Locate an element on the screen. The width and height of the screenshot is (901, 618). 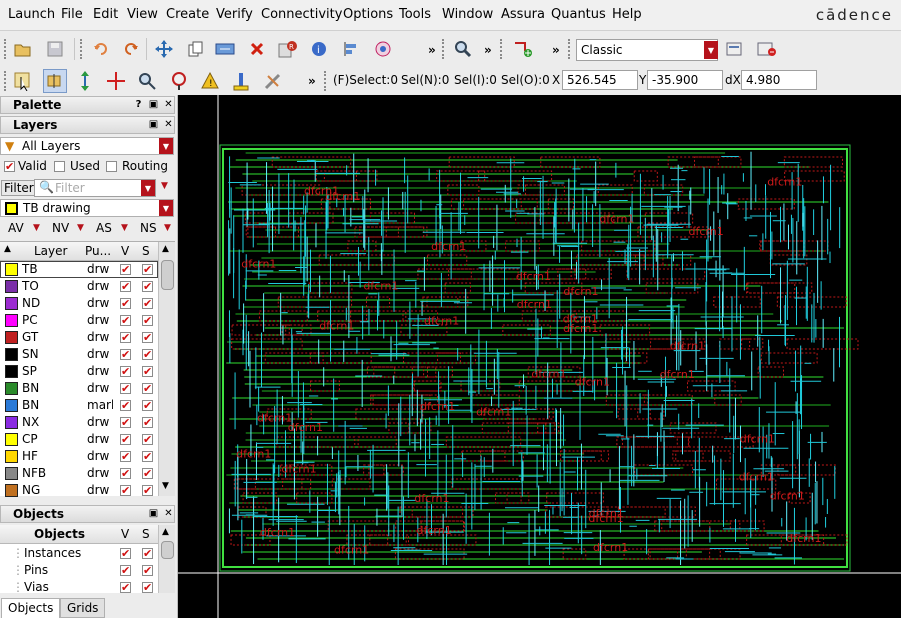
select-pointer-icon is located at coordinates (23, 81).